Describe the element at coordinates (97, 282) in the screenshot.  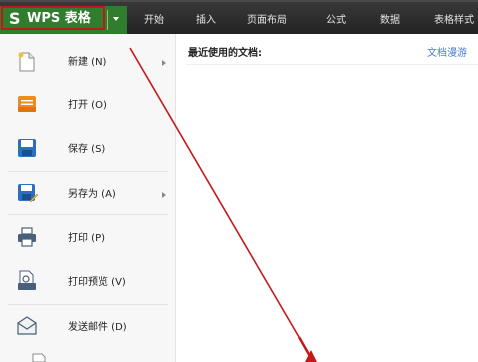
I see `menu-item-label: 打印预览 (V)` at that location.